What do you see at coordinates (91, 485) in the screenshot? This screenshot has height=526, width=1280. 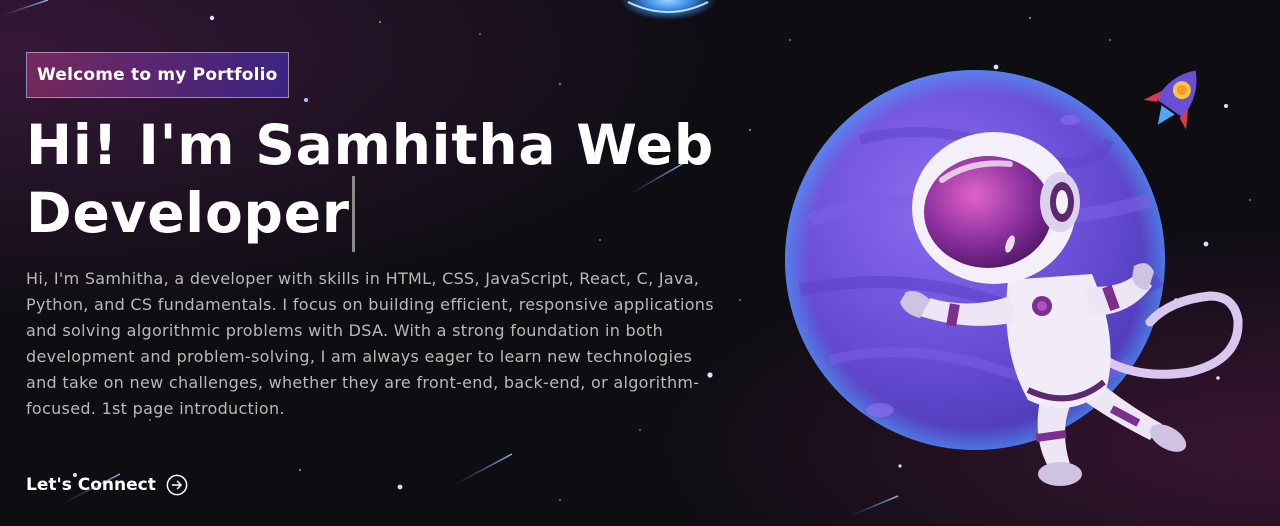 I see `lets-connect-label: Let's Connect` at bounding box center [91, 485].